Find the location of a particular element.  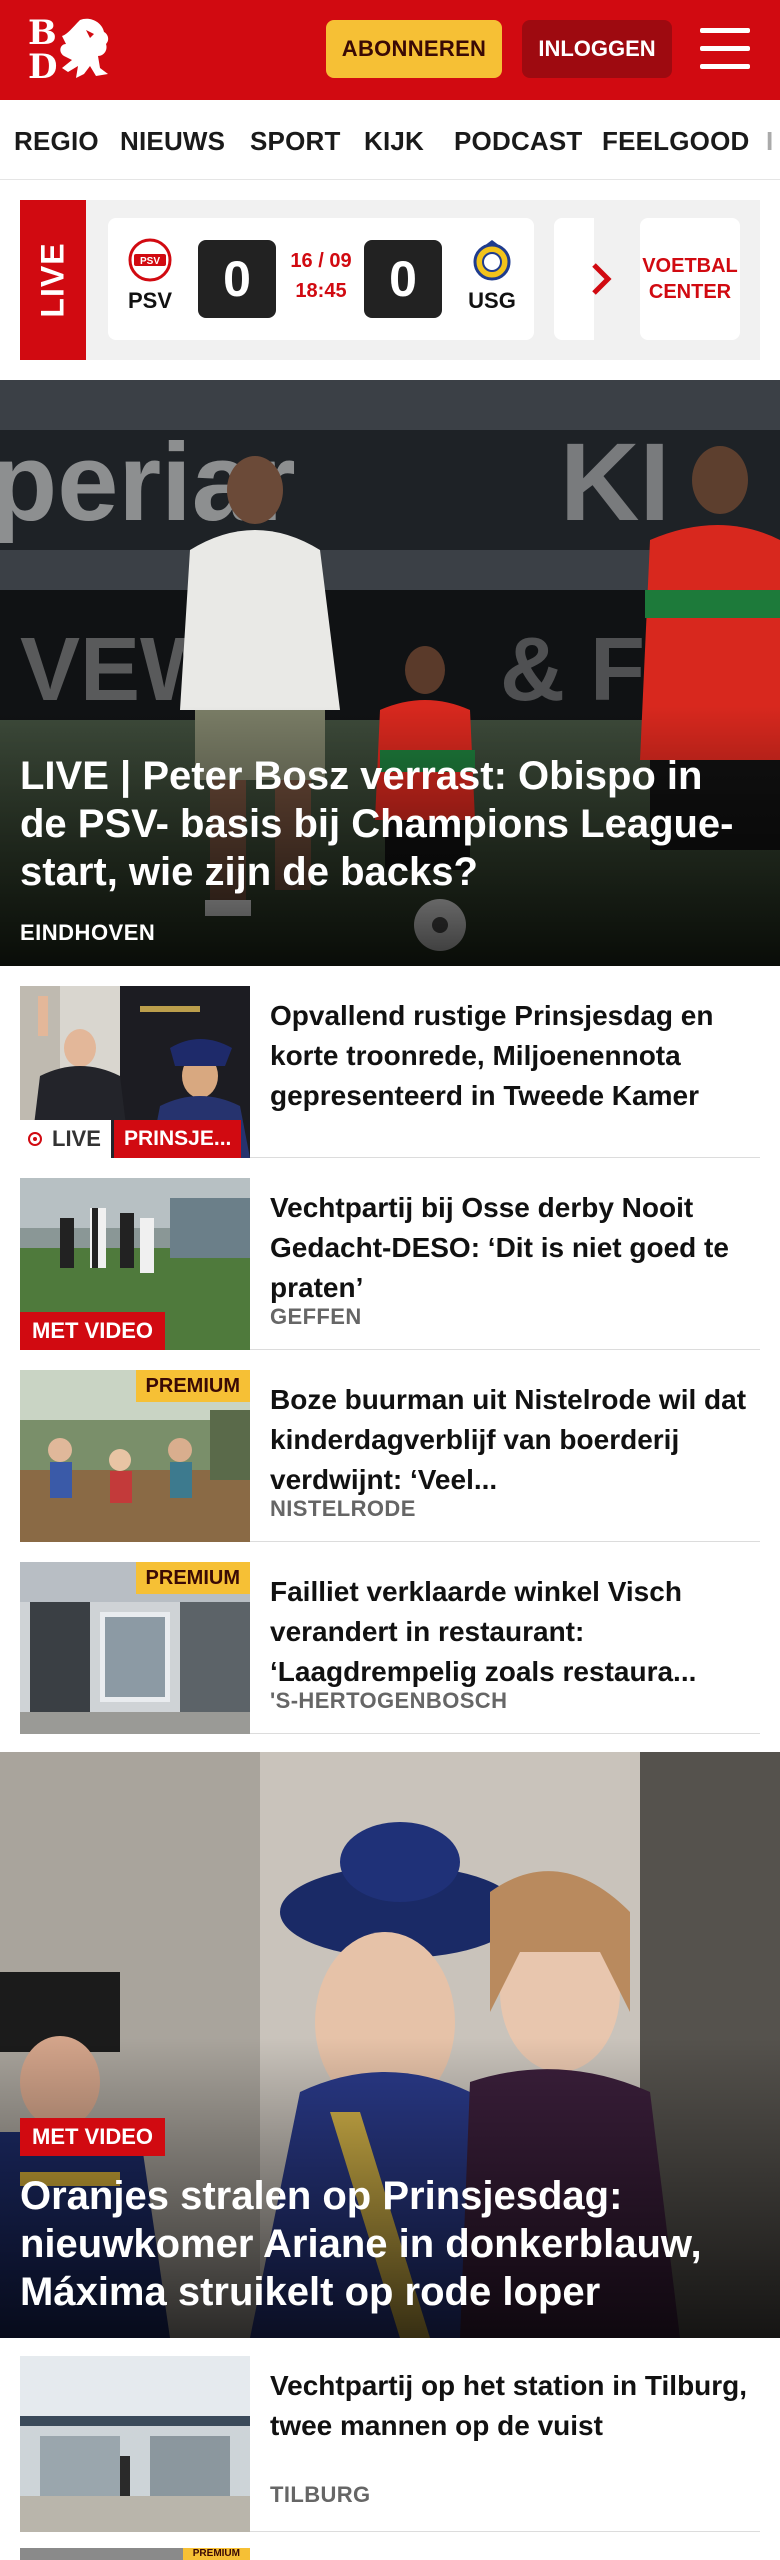

home-team: PSV PSV is located at coordinates (150, 276).